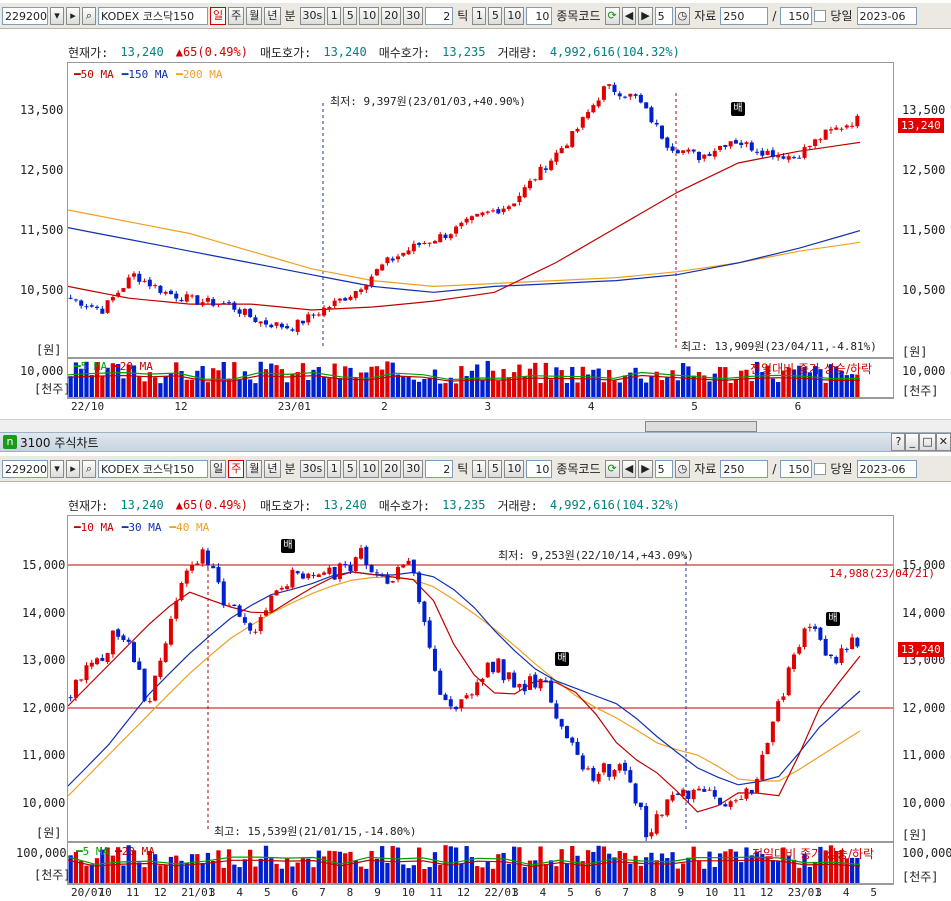 The image size is (951, 901). What do you see at coordinates (475, 425) in the screenshot?
I see `top-scrollbar` at bounding box center [475, 425].